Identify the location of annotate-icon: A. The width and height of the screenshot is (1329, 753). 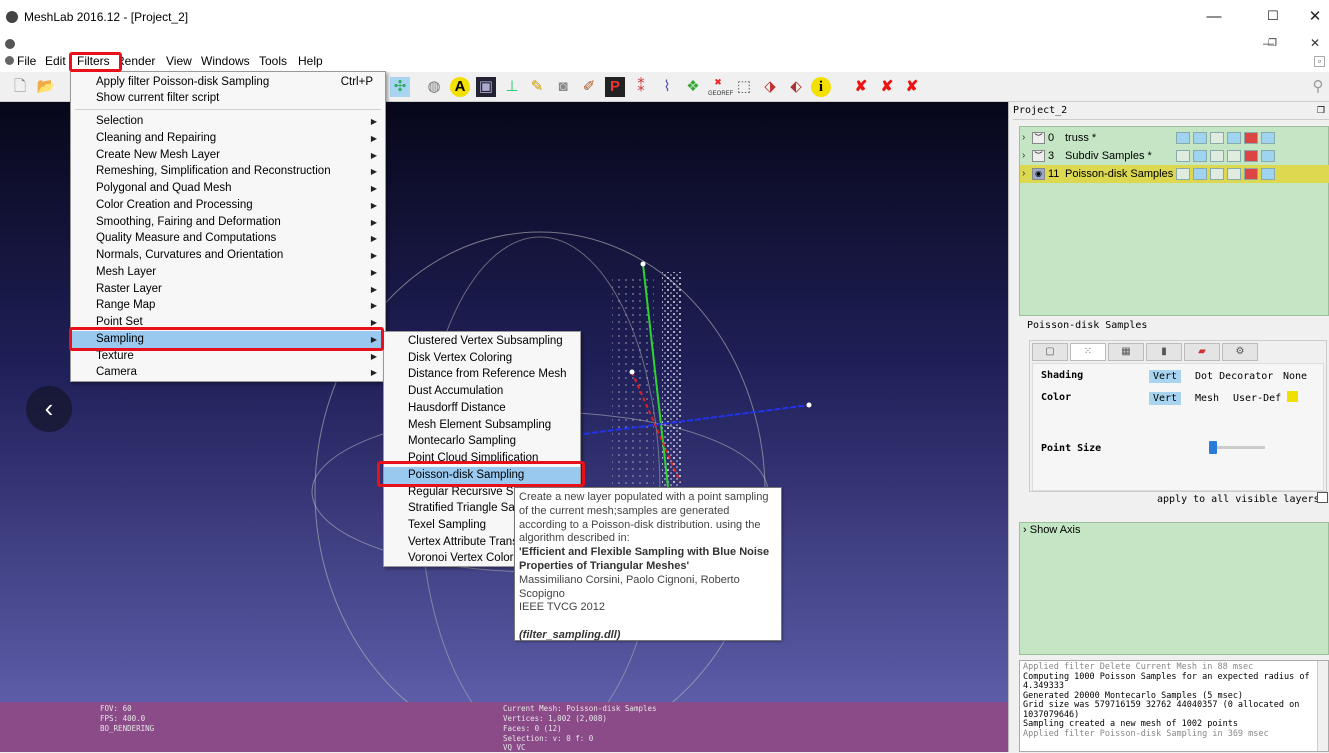
(460, 87).